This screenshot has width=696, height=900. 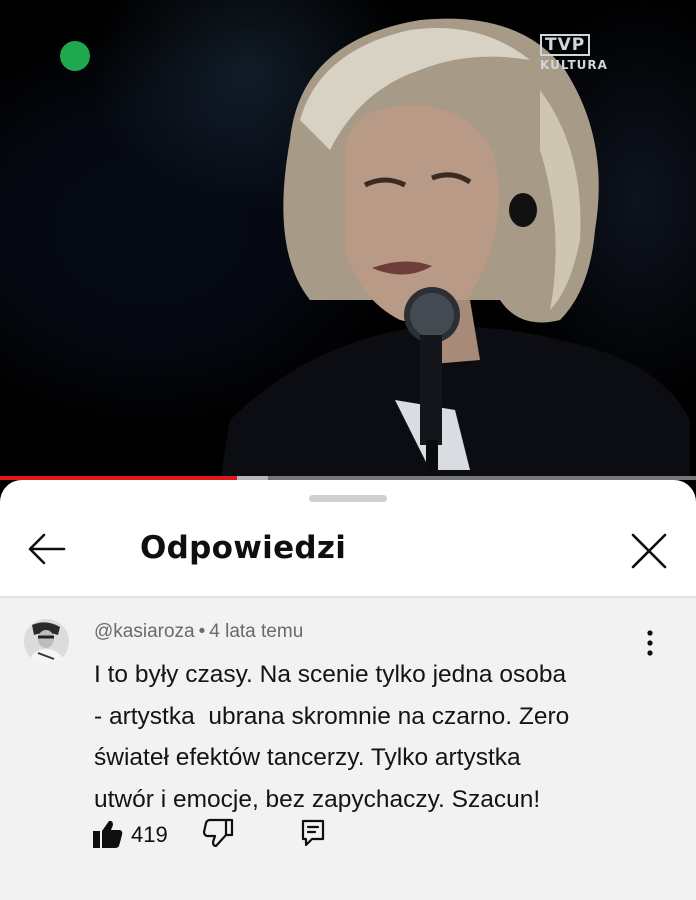 I want to click on comment-author: @kasiaroza, so click(x=144, y=631).